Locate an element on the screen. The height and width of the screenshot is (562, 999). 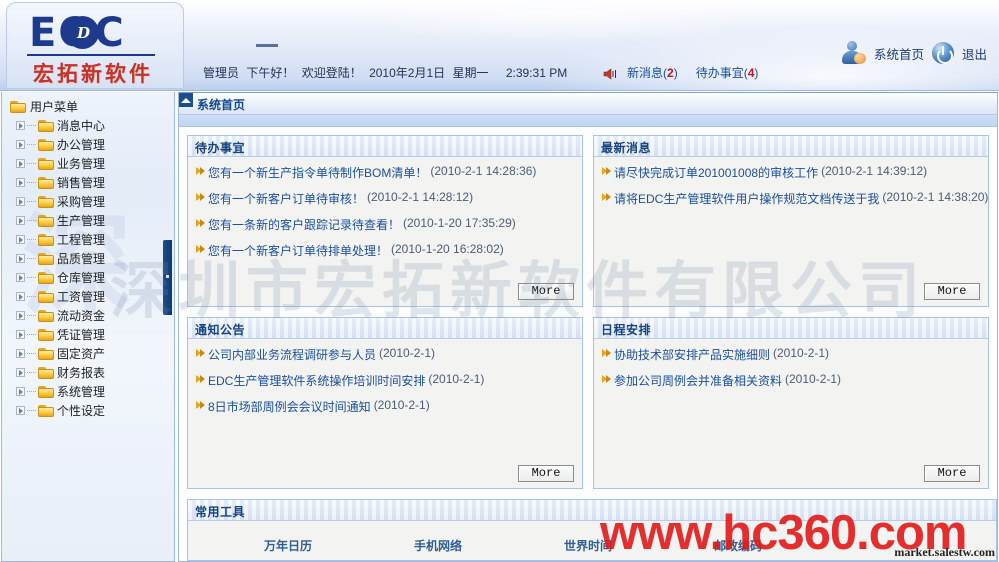
todo-link: 待办事宜(4) is located at coordinates (727, 73).